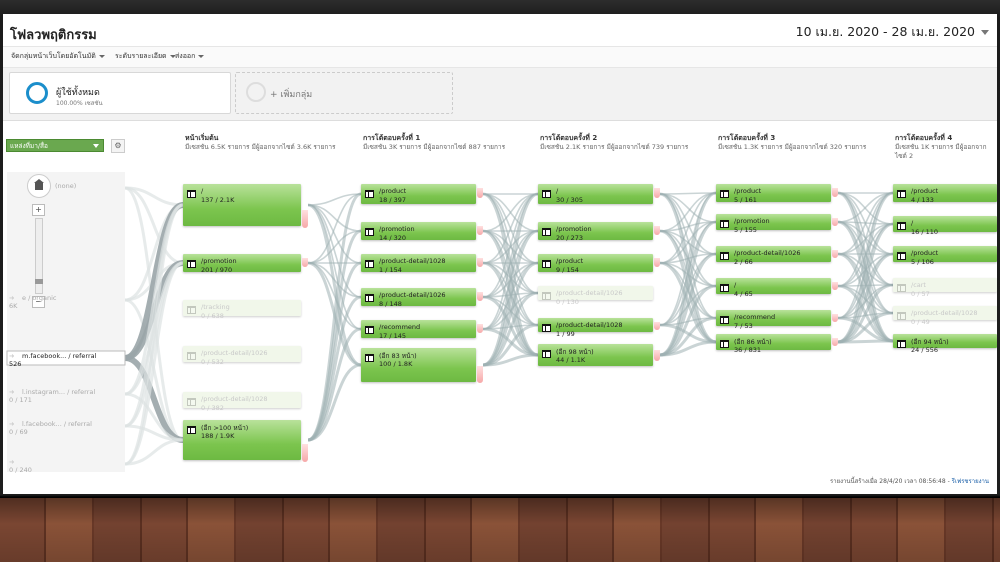 The height and width of the screenshot is (562, 1000). Describe the element at coordinates (418, 365) in the screenshot. I see `flow-node: (อีก 83 หน้า) 100 / 1.8K` at that location.